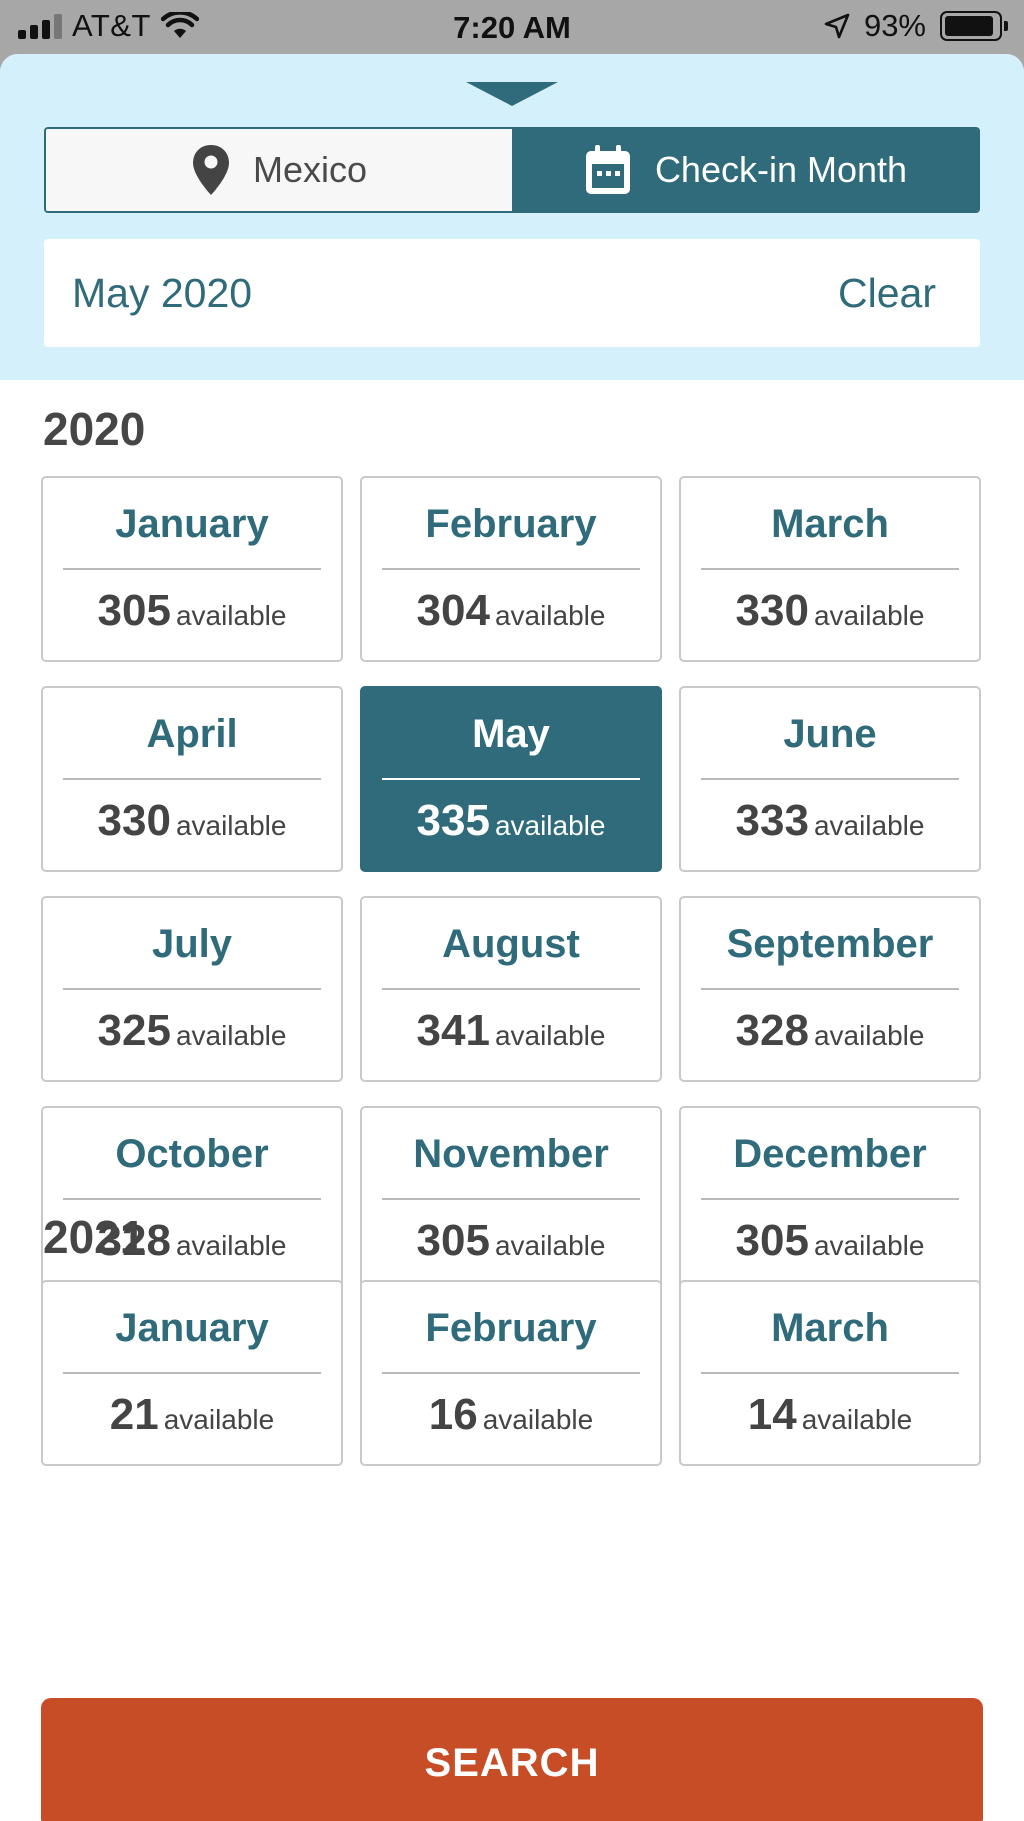 This screenshot has height=1821, width=1024. I want to click on month-card: May 335 available, so click(511, 779).